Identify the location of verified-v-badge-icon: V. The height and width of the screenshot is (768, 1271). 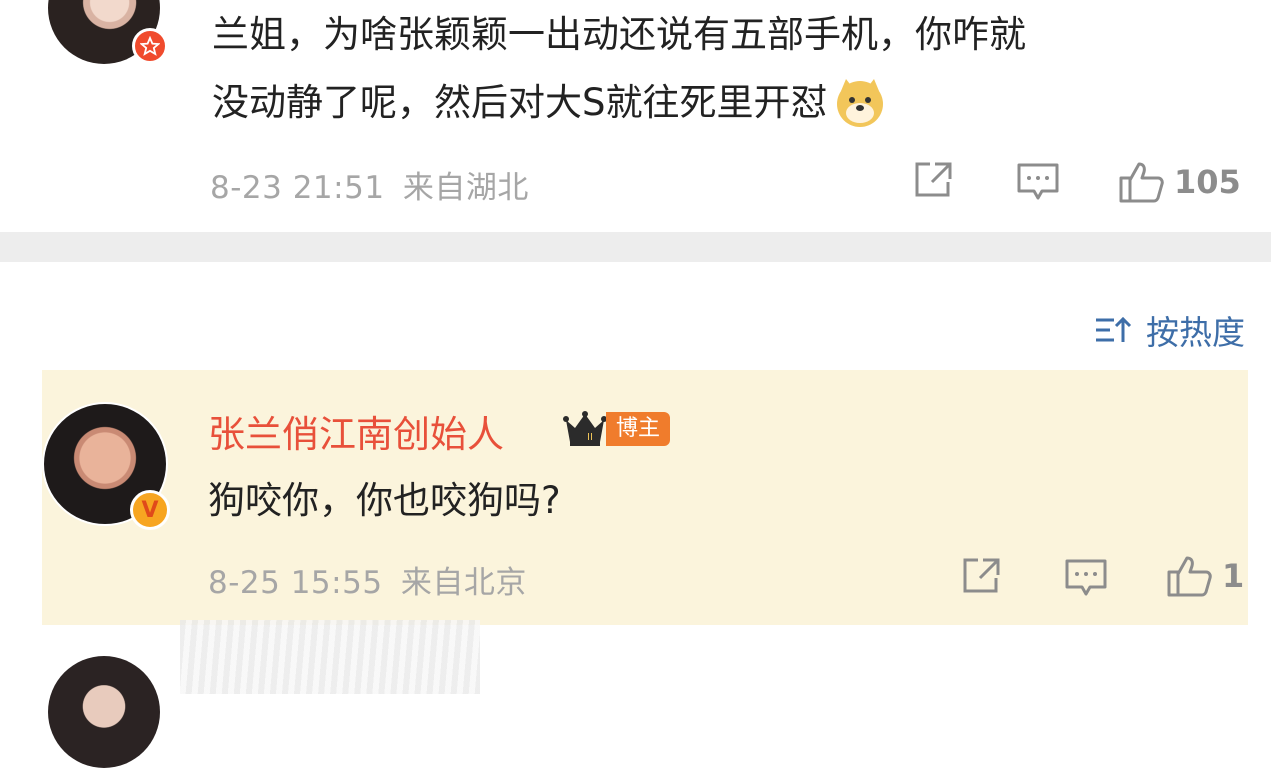
(150, 510).